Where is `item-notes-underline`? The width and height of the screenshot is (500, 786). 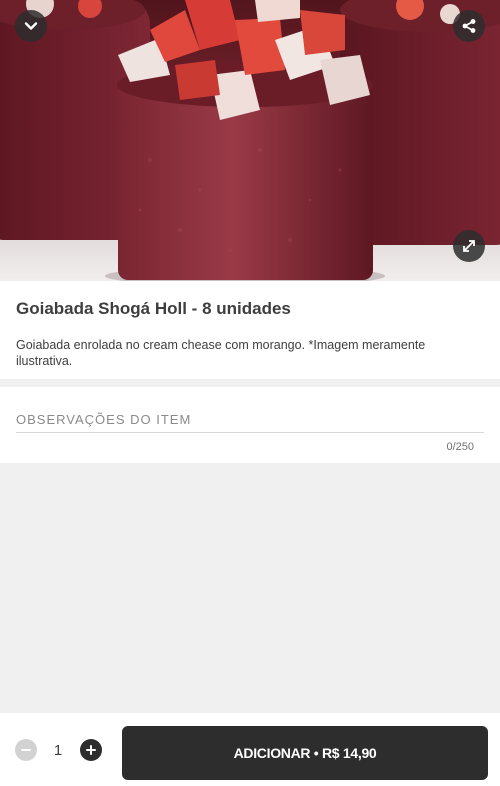 item-notes-underline is located at coordinates (250, 432).